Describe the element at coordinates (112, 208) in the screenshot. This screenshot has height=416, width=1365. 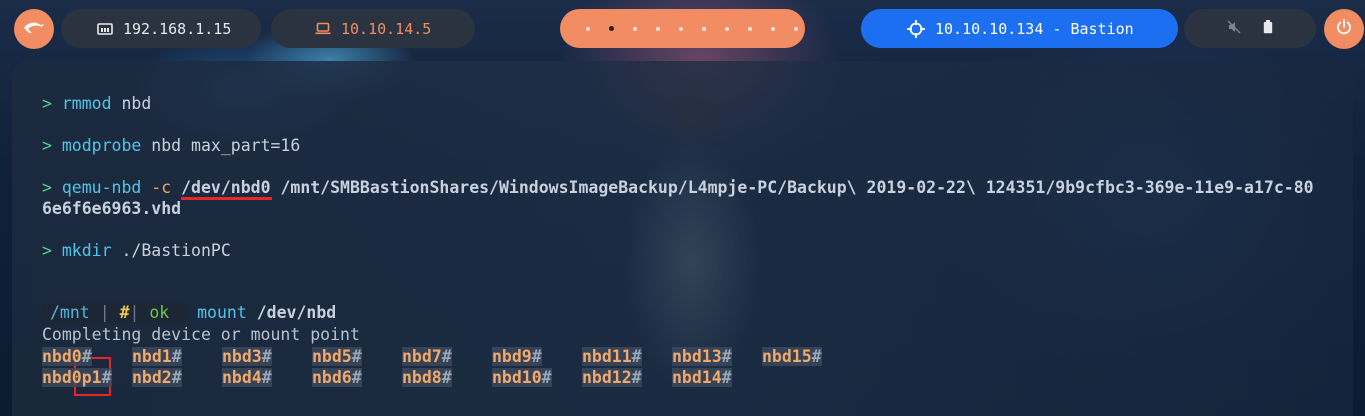
I see `terminal-line-qemu-wrap: 6e6f6e6963.vhd` at that location.